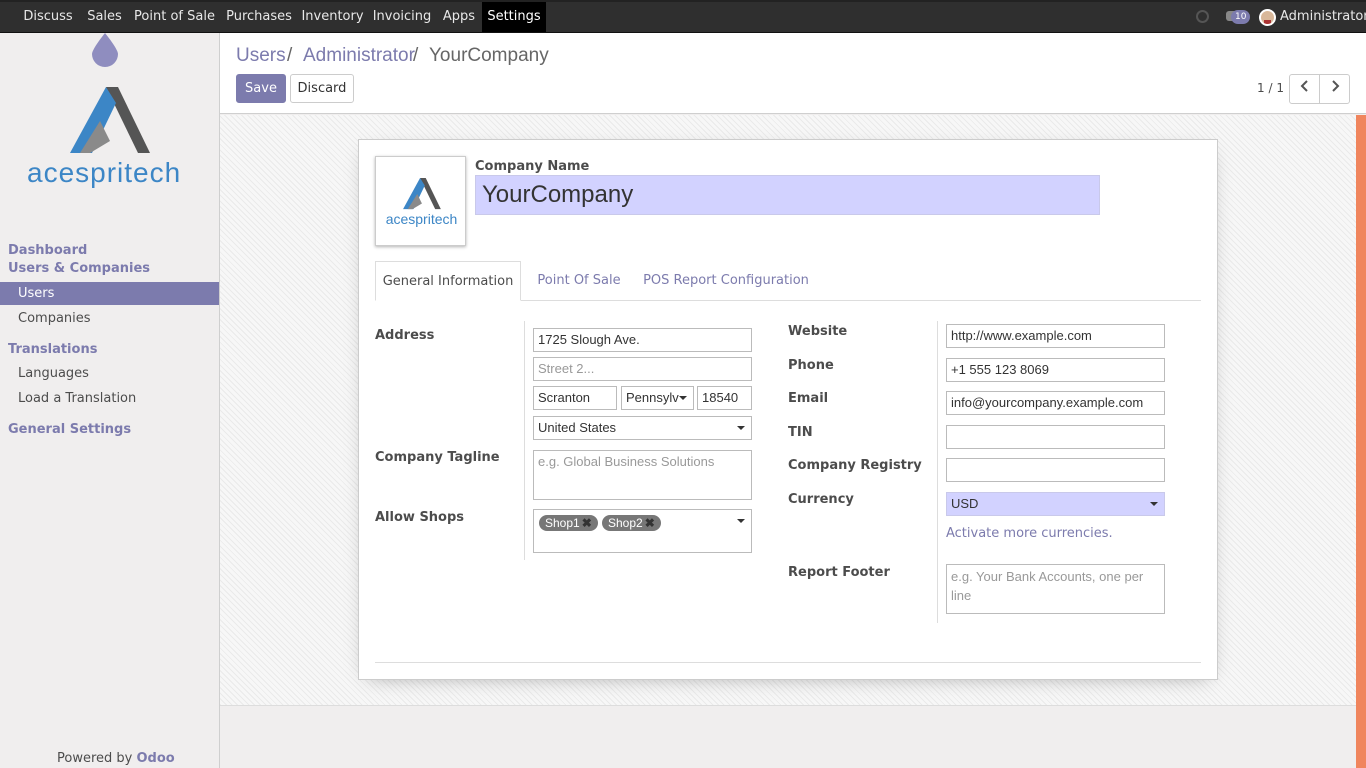  What do you see at coordinates (1055, 470) in the screenshot?
I see `company-registry-input` at bounding box center [1055, 470].